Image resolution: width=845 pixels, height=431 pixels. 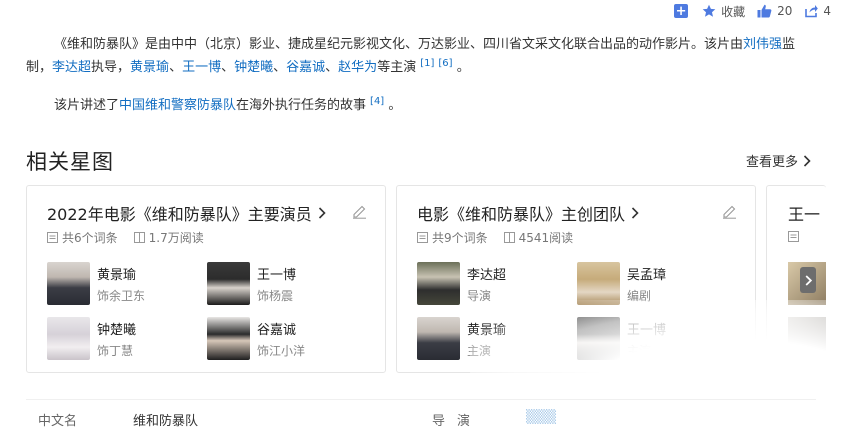 What do you see at coordinates (546, 238) in the screenshot?
I see `view-count: 4541阅读` at bounding box center [546, 238].